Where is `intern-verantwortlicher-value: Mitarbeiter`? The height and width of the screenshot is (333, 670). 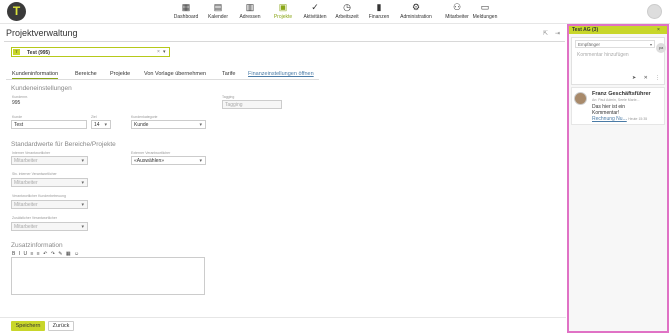
intern-verantwortlicher-value: Mitarbeiter is located at coordinates (26, 161).